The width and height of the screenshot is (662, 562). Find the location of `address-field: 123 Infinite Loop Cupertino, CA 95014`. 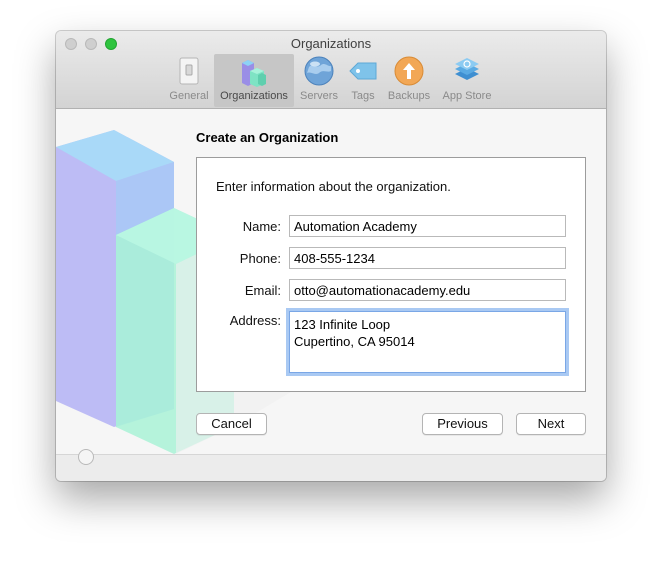

address-field: 123 Infinite Loop Cupertino, CA 95014 is located at coordinates (427, 342).